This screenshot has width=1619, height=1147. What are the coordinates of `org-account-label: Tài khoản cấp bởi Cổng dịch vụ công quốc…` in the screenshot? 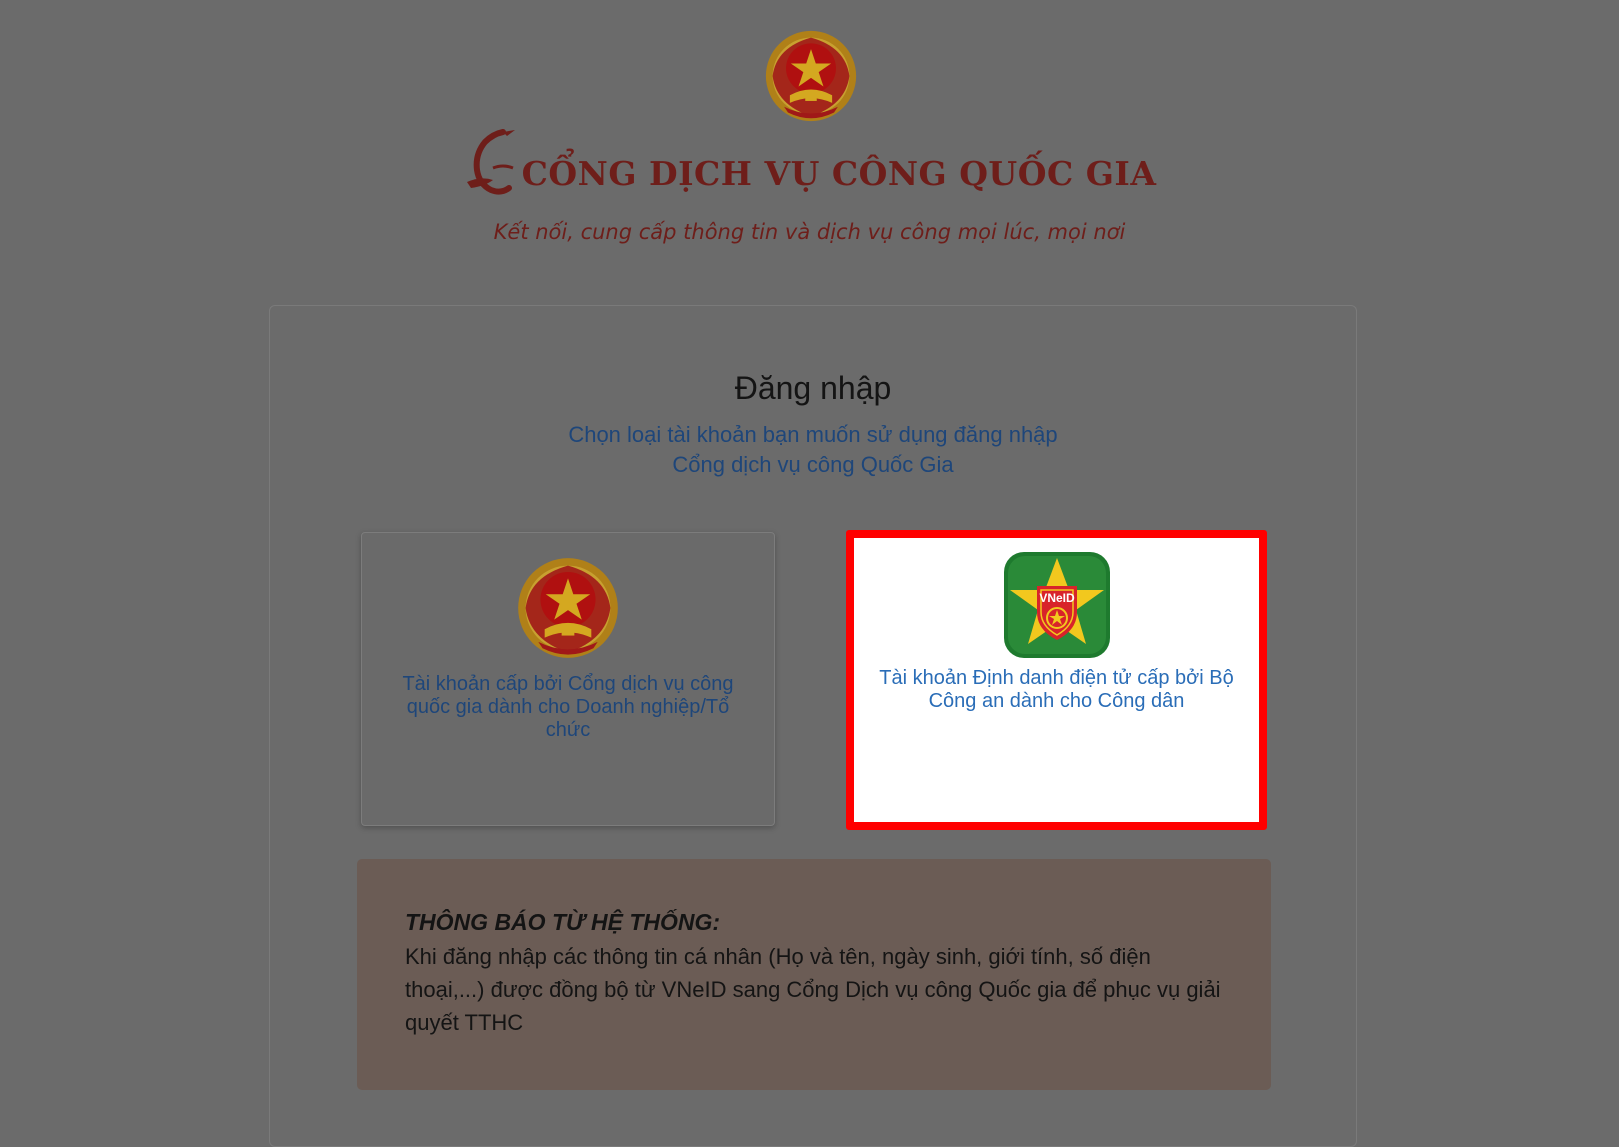 It's located at (568, 707).